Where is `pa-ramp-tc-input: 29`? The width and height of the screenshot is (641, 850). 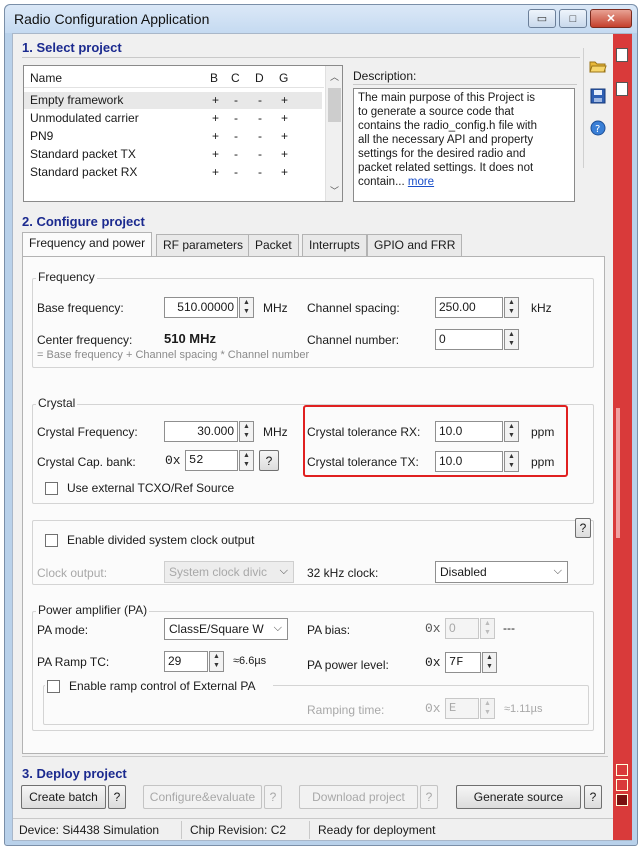 pa-ramp-tc-input: 29 is located at coordinates (186, 661).